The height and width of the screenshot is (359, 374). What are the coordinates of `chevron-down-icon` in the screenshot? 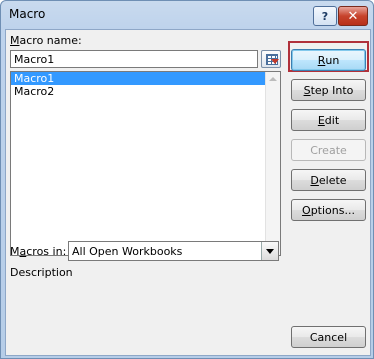 It's located at (270, 251).